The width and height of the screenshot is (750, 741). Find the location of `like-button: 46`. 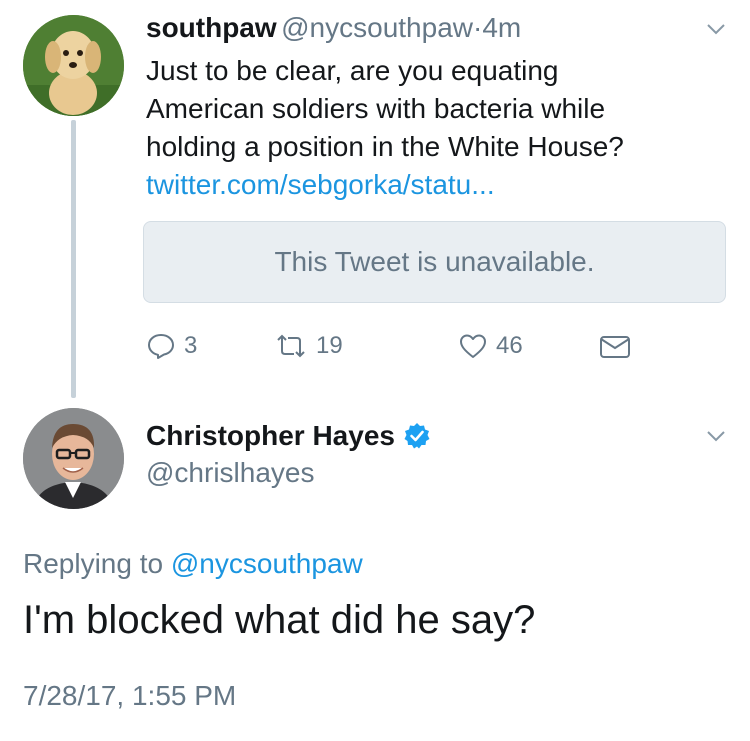

like-button: 46 is located at coordinates (490, 346).